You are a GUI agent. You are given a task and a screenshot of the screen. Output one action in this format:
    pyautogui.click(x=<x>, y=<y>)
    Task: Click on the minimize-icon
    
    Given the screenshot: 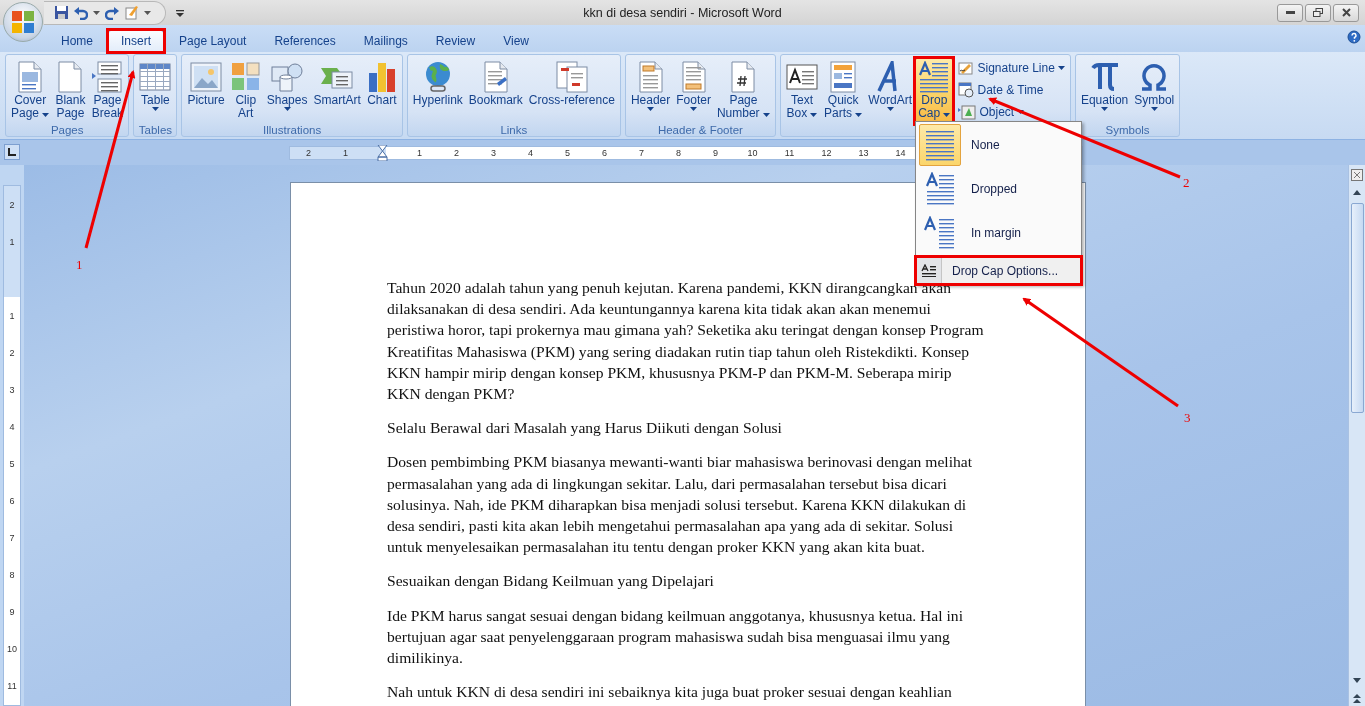 What is the action you would take?
    pyautogui.click(x=1290, y=12)
    